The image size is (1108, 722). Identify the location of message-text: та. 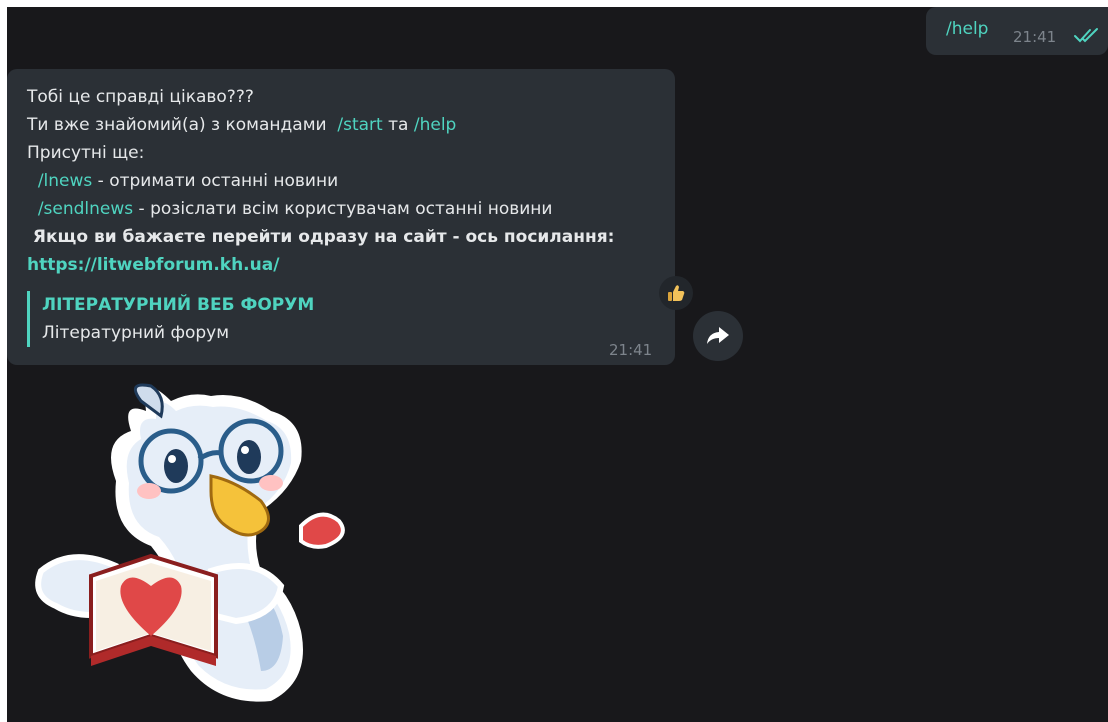
(398, 125).